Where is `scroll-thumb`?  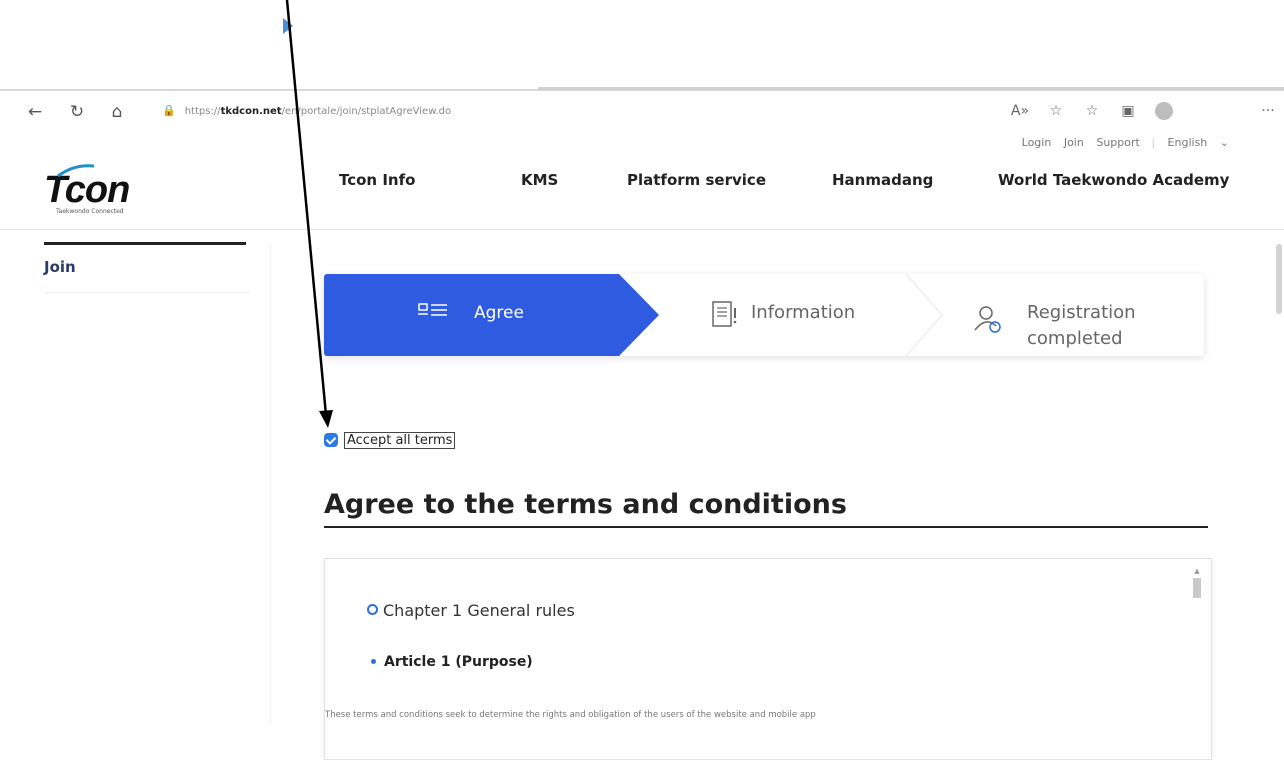 scroll-thumb is located at coordinates (1197, 588).